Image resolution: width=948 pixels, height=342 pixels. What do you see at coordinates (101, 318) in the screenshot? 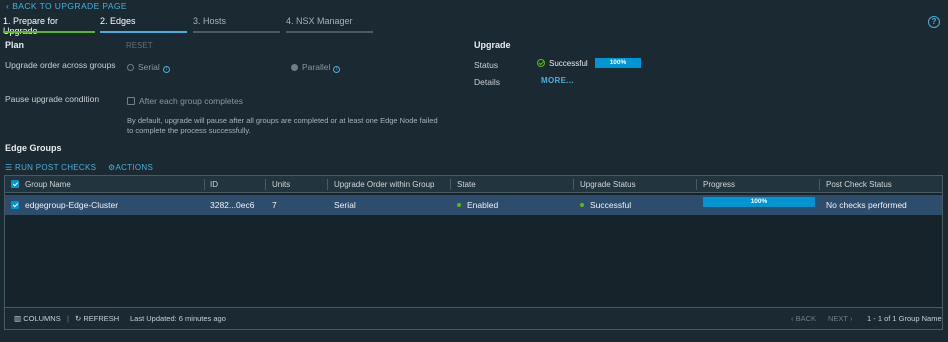
I see `refresh-label: REFRESH` at bounding box center [101, 318].